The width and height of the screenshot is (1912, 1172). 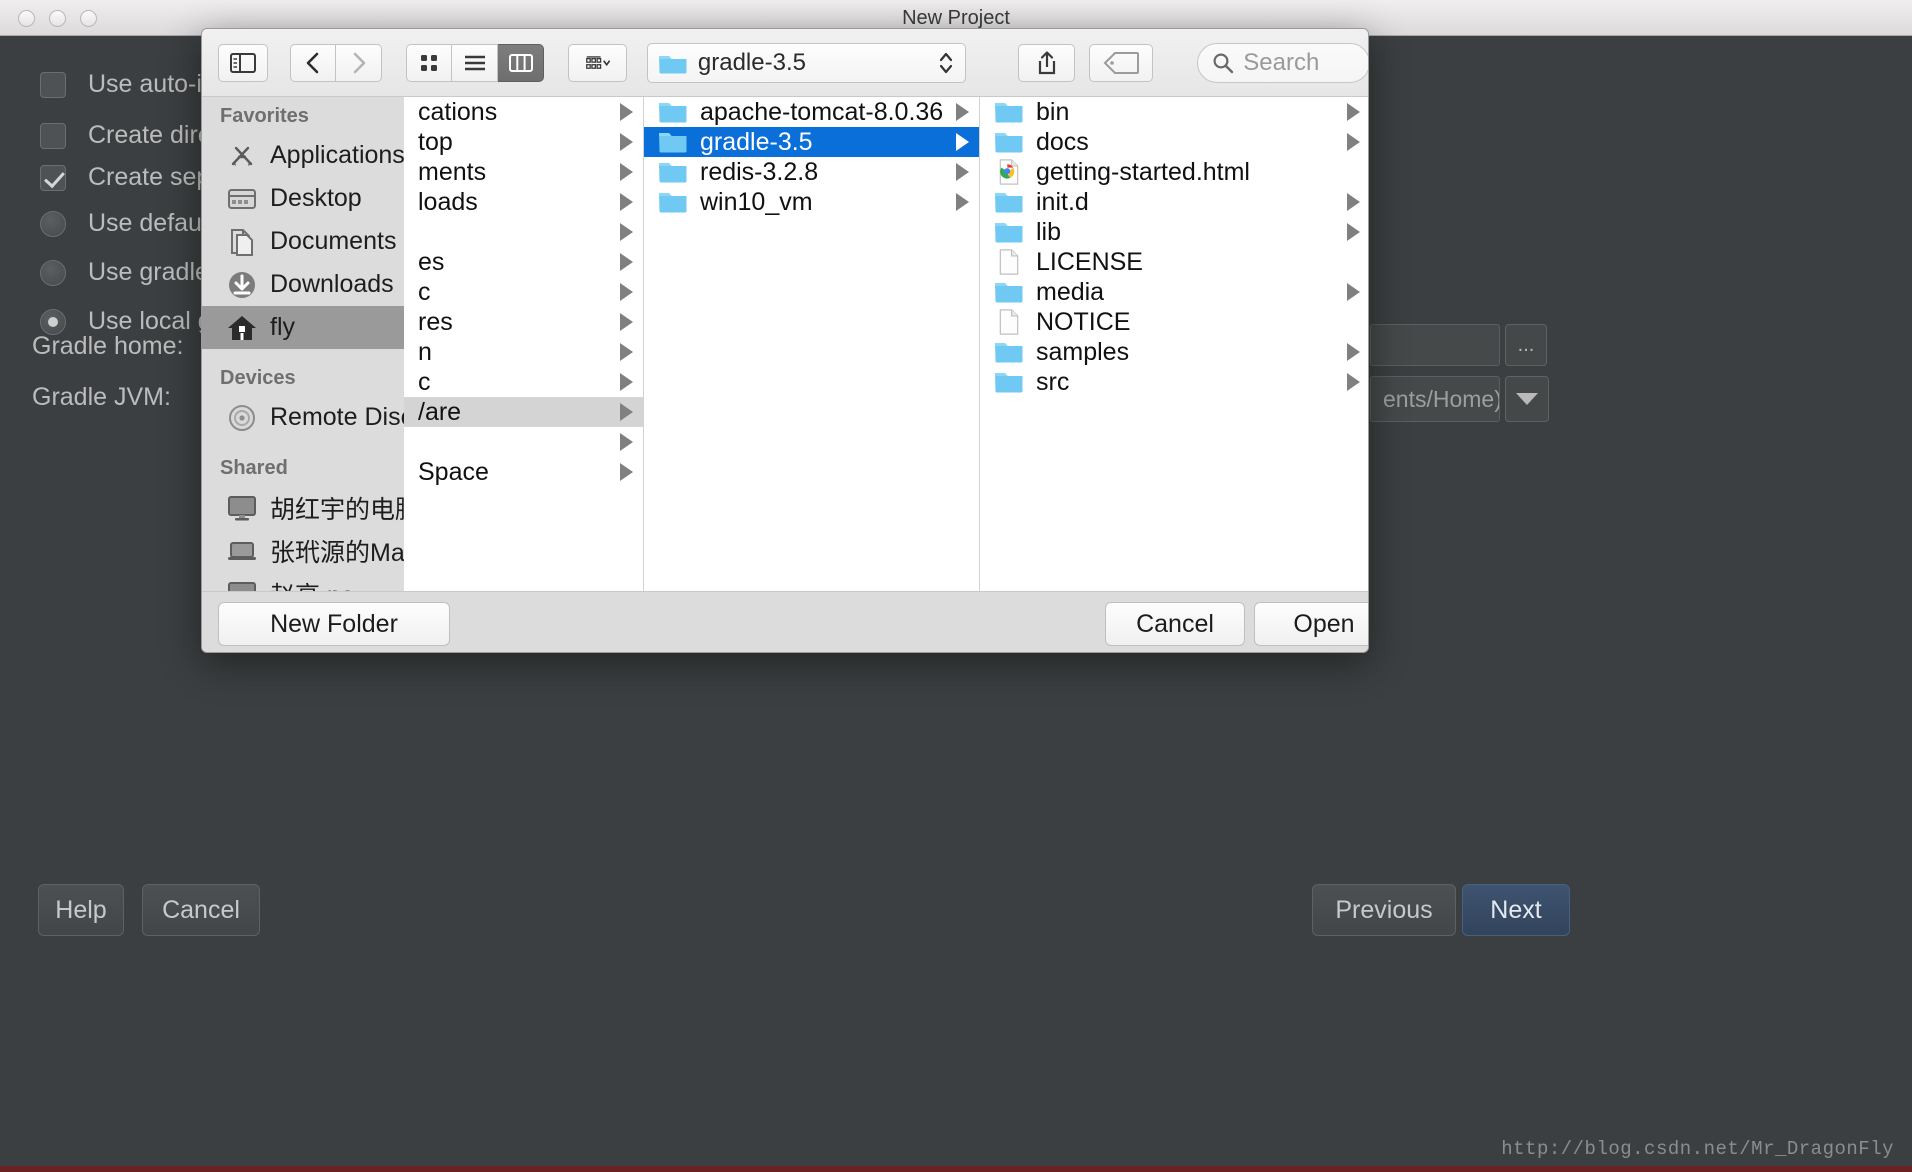 What do you see at coordinates (333, 241) in the screenshot?
I see `sidebar-item-label: Documents` at bounding box center [333, 241].